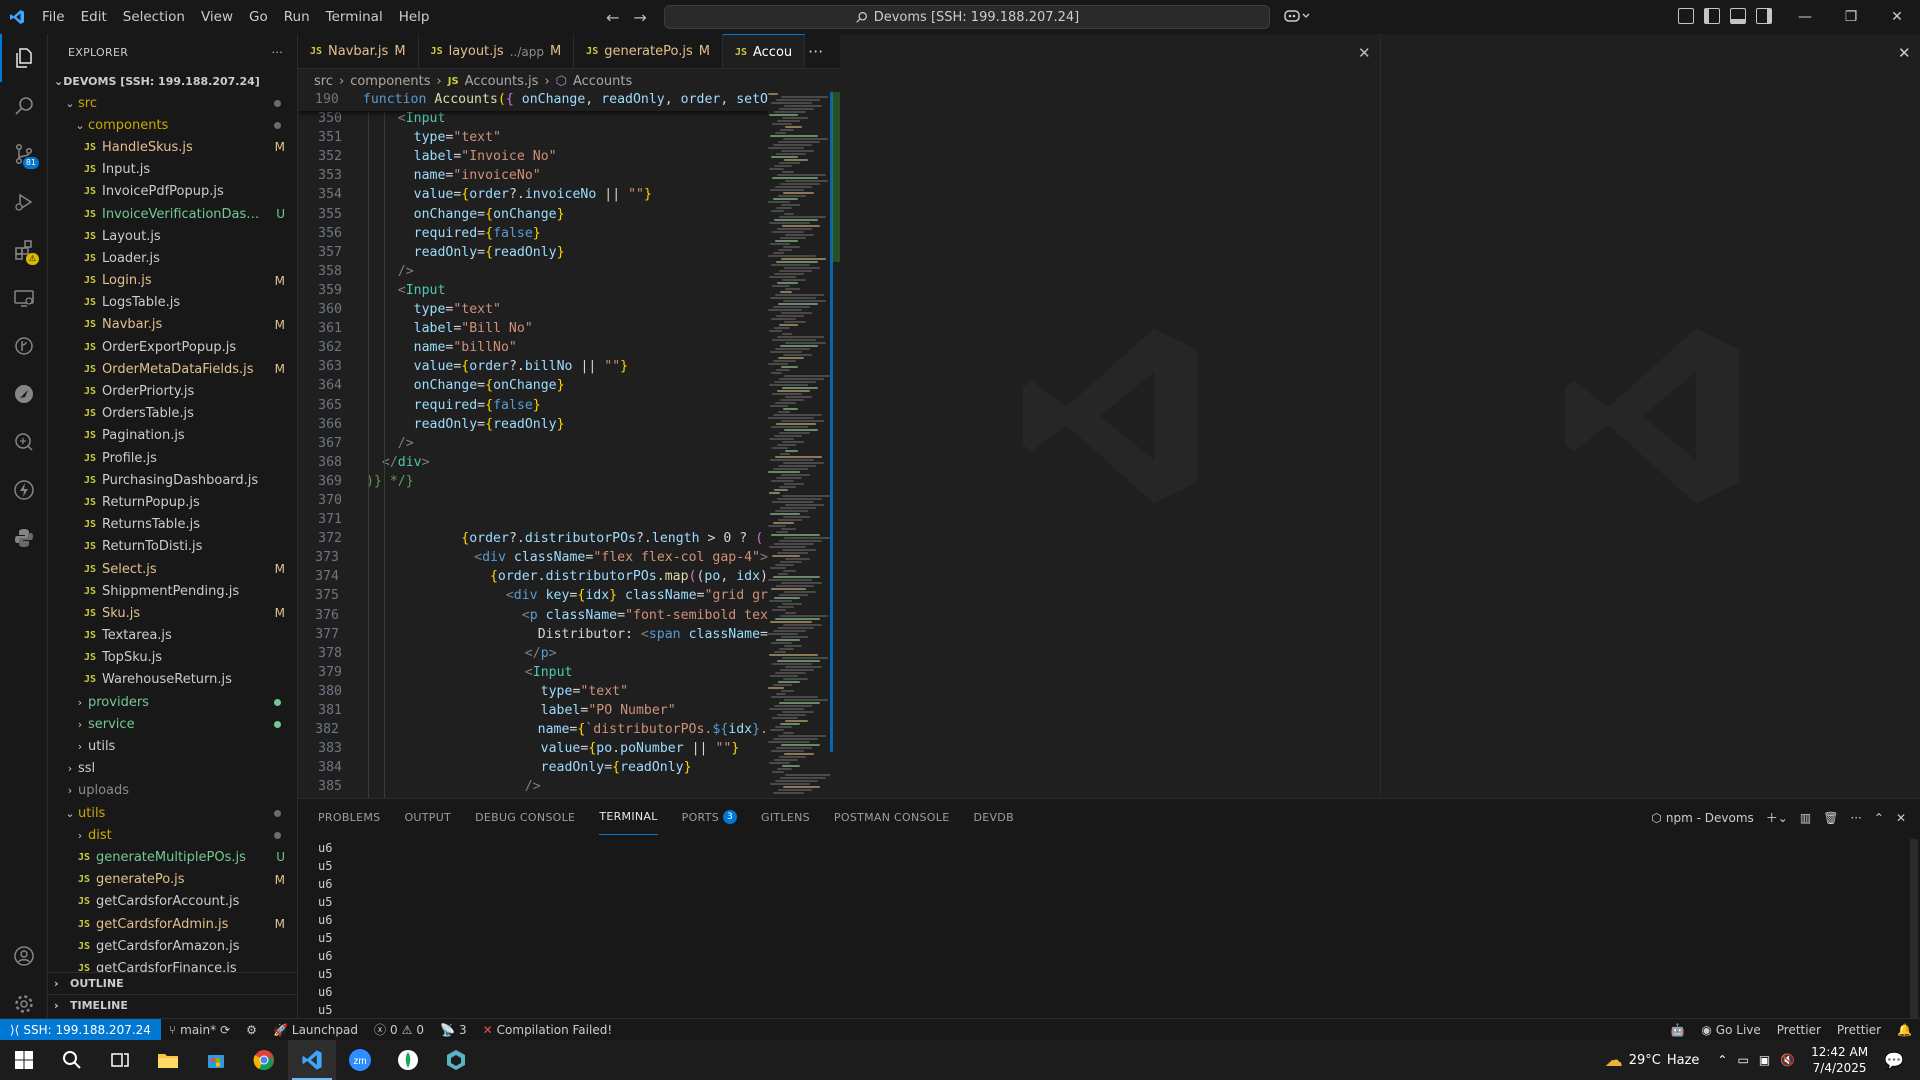 This screenshot has height=1080, width=1920. I want to click on folder-utils: ⌄ utils, so click(172, 813).